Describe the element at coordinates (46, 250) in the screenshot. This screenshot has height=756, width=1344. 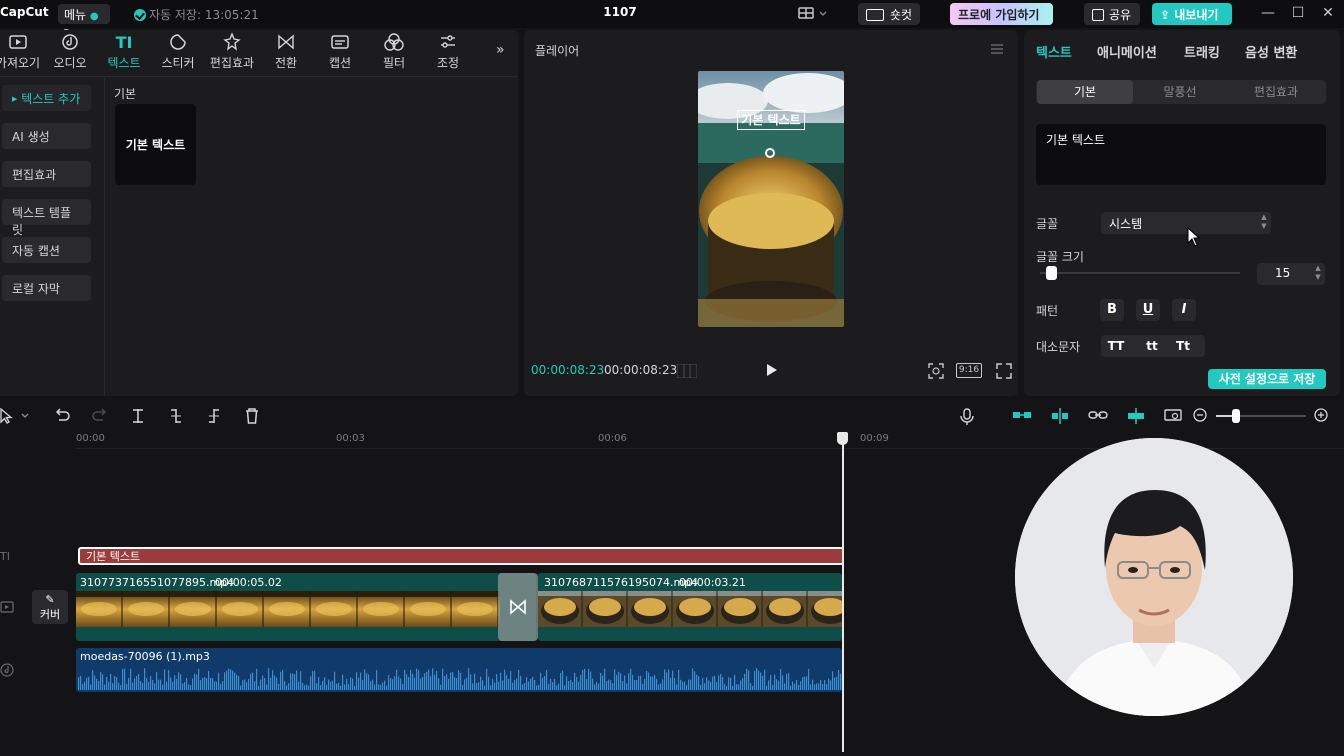
I see `sidebar-item-auto-caption: 자동 캡션` at that location.